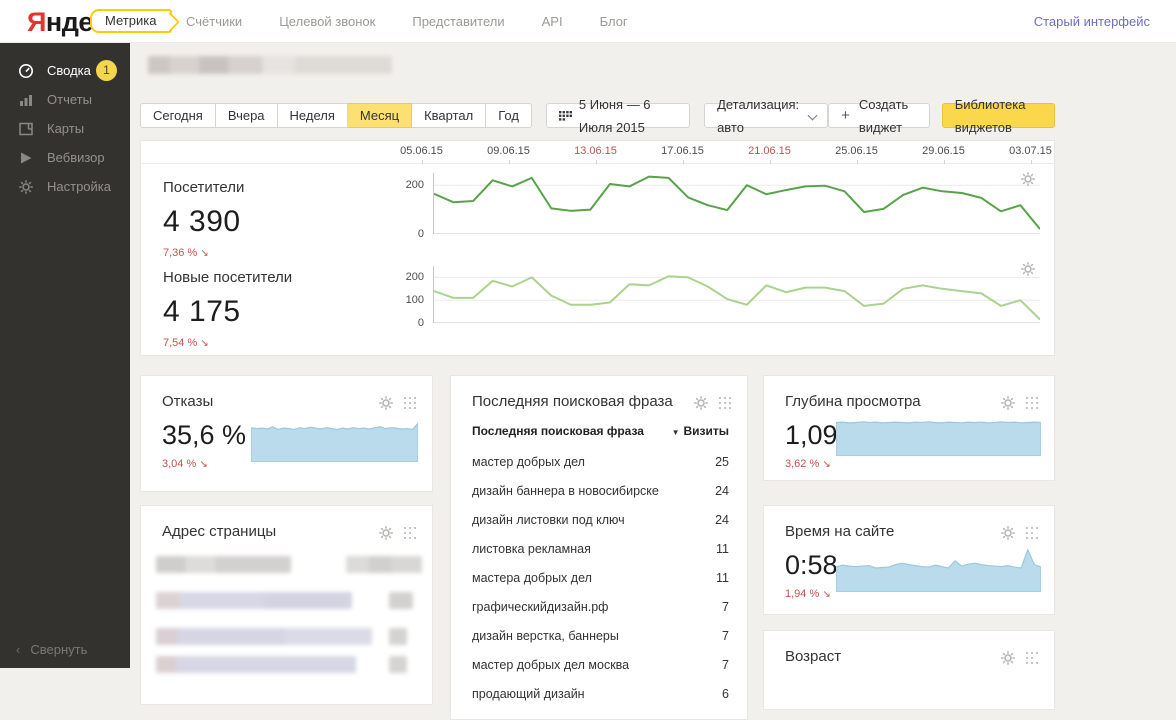 The width and height of the screenshot is (1176, 720). I want to click on nav-item-counters: Счётчики, so click(214, 21).